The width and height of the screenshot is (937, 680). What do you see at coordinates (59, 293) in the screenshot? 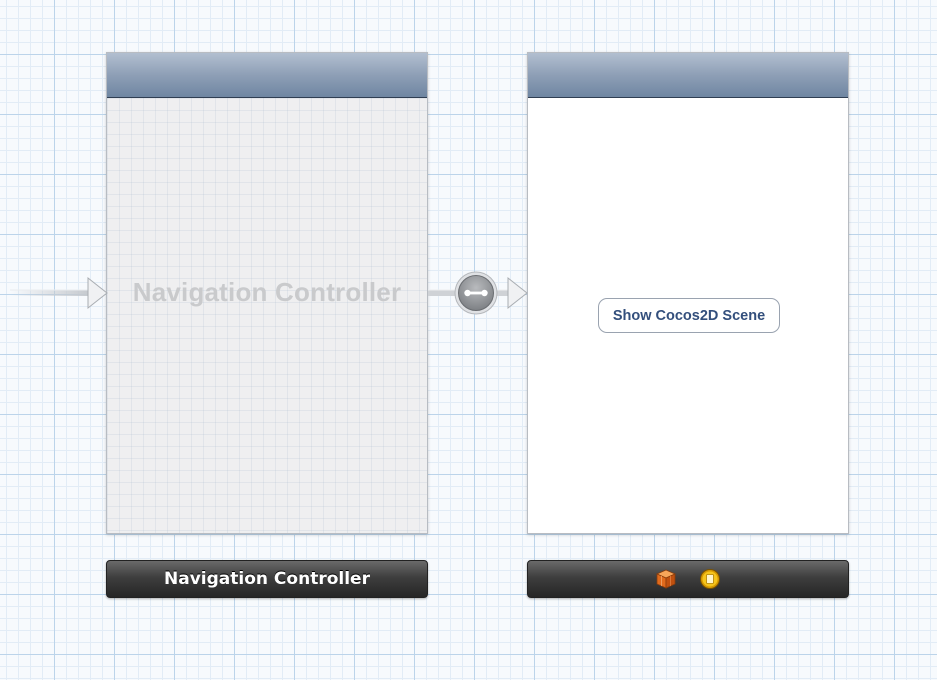
I see `initial-view-controller-arrow-icon` at bounding box center [59, 293].